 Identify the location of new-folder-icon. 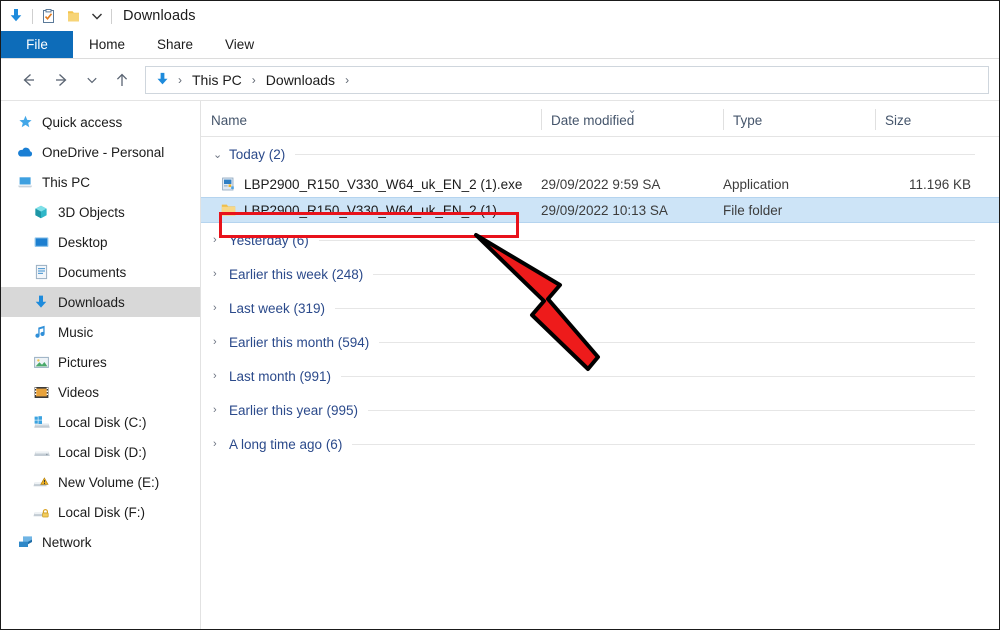
(73, 16).